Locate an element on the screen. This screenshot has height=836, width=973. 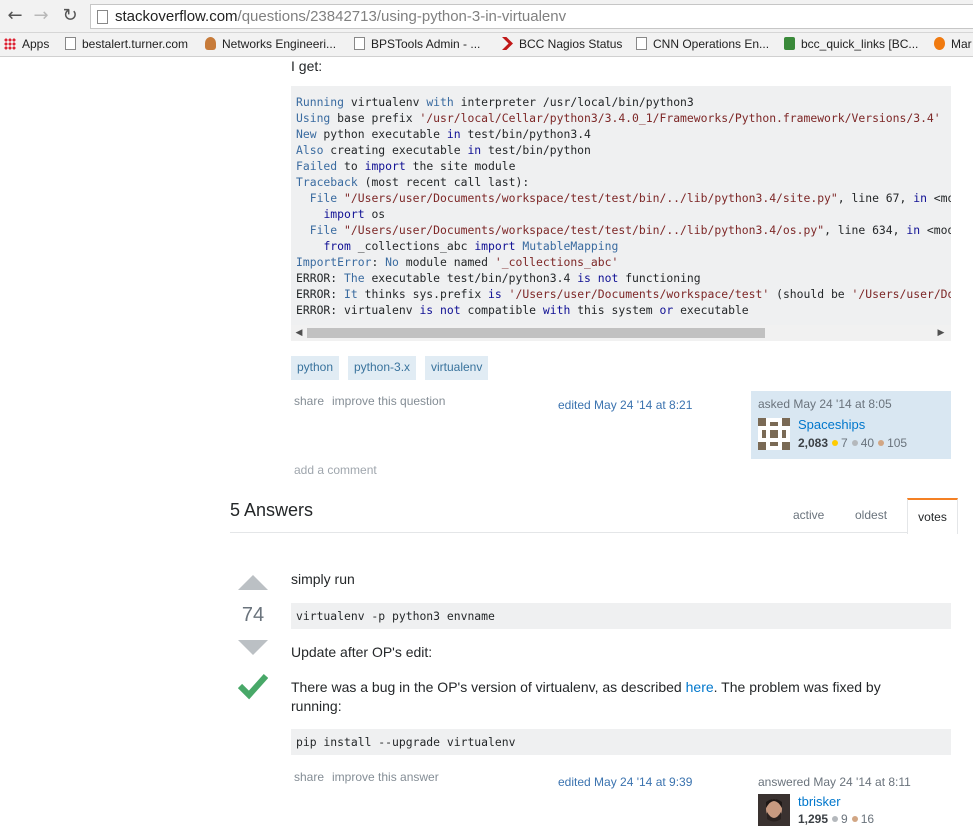
question-edited-link: edited May 24 '14 at 8:21 is located at coordinates (625, 405).